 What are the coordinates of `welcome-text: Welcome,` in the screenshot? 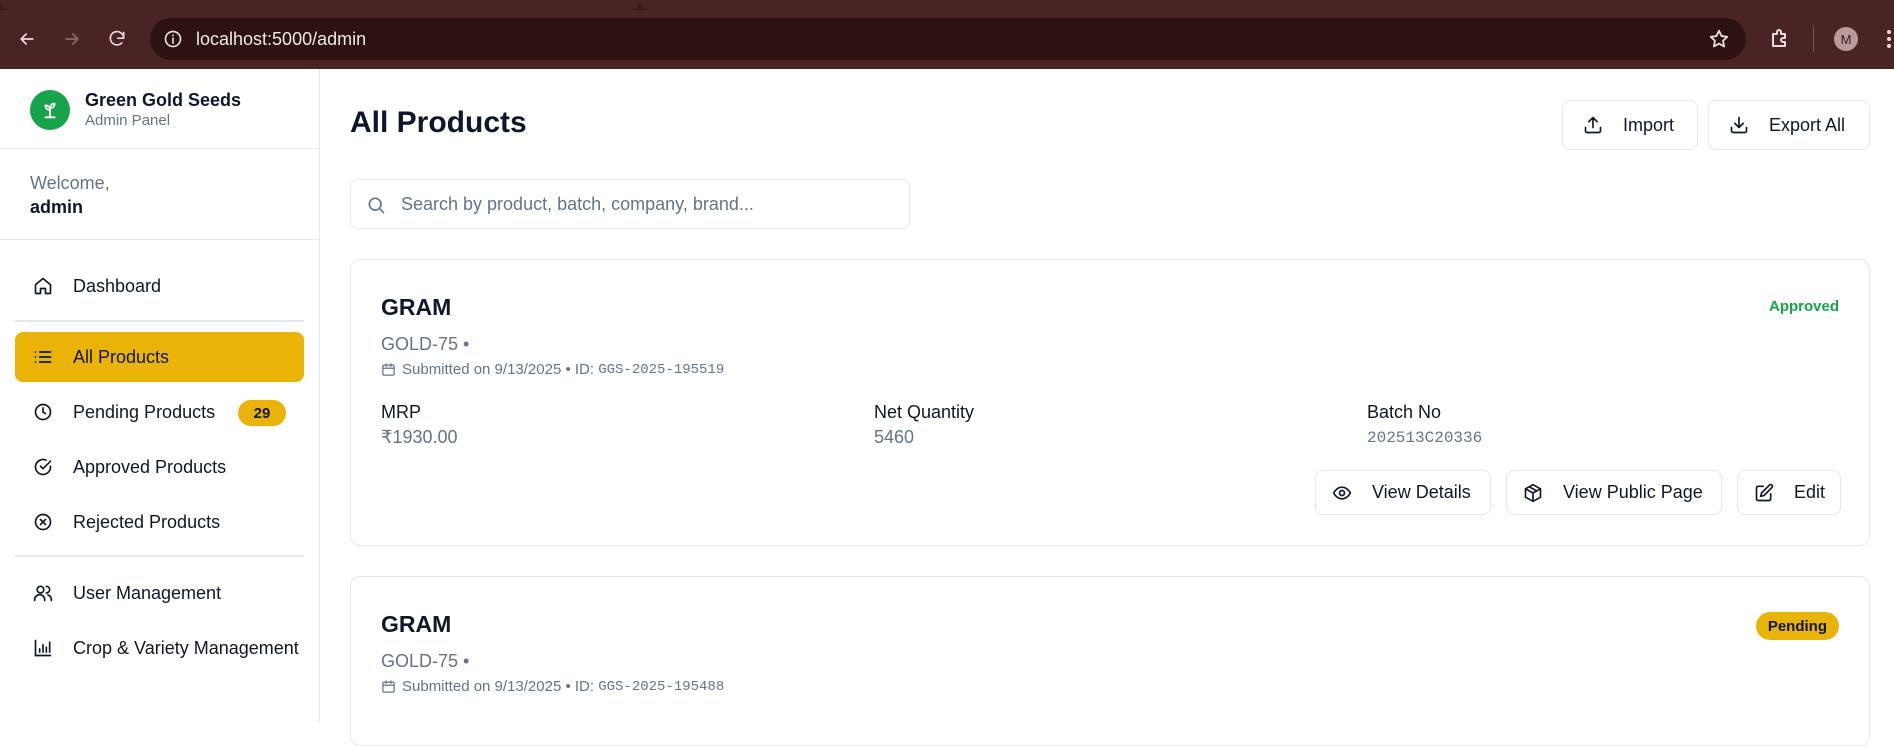 It's located at (70, 183).